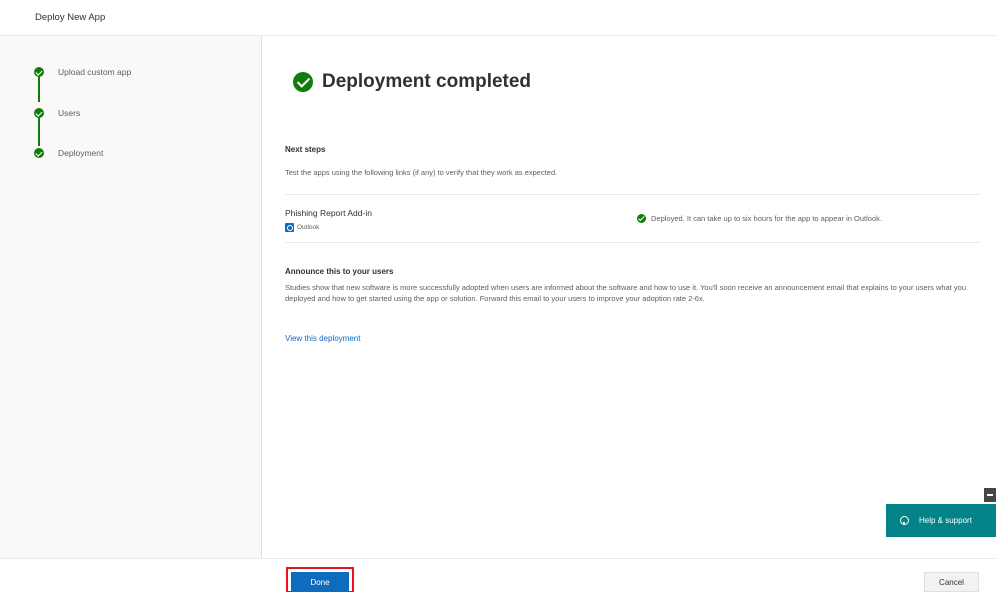  I want to click on panel-footer, so click(498, 575).